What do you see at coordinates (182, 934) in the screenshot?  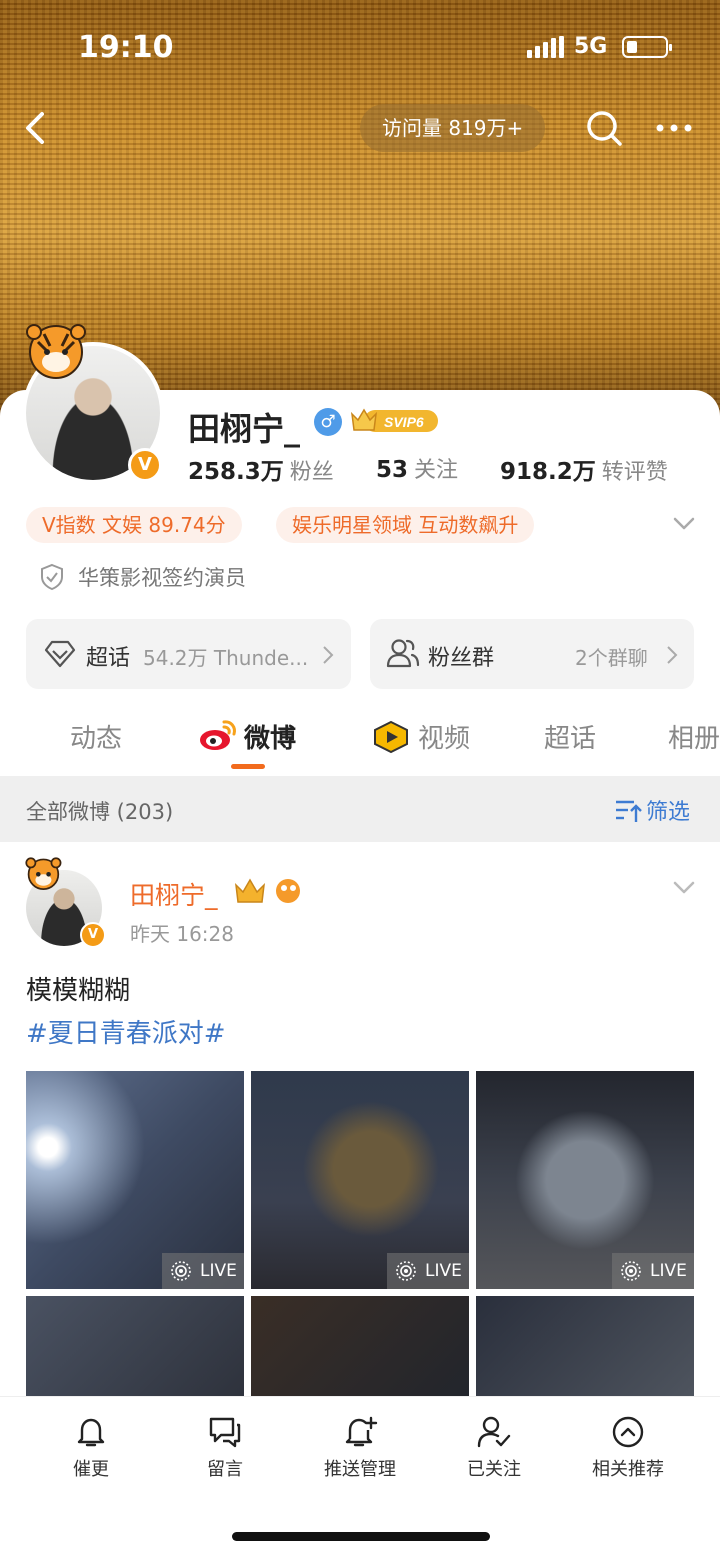 I see `post-time: 昨天 16:28` at bounding box center [182, 934].